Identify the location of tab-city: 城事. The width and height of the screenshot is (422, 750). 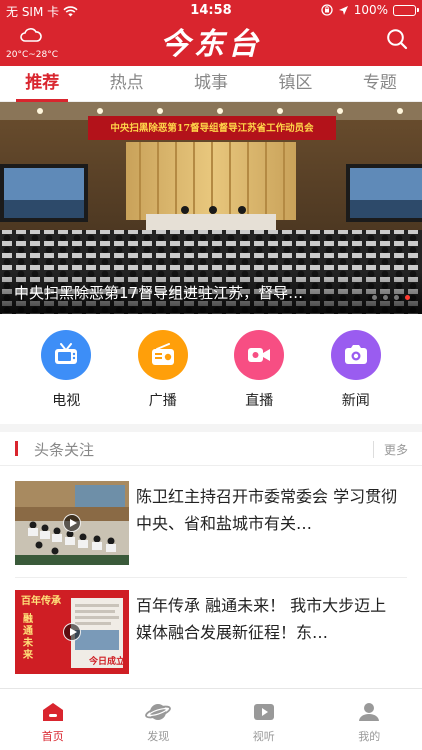
(211, 83).